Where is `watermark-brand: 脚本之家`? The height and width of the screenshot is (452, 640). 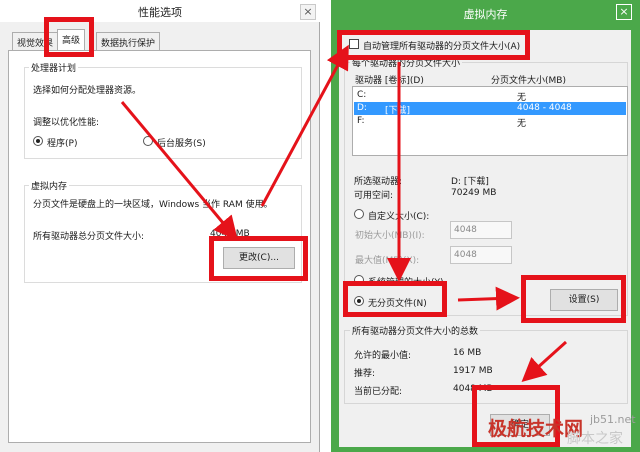
watermark-brand: 脚本之家 is located at coordinates (595, 439).